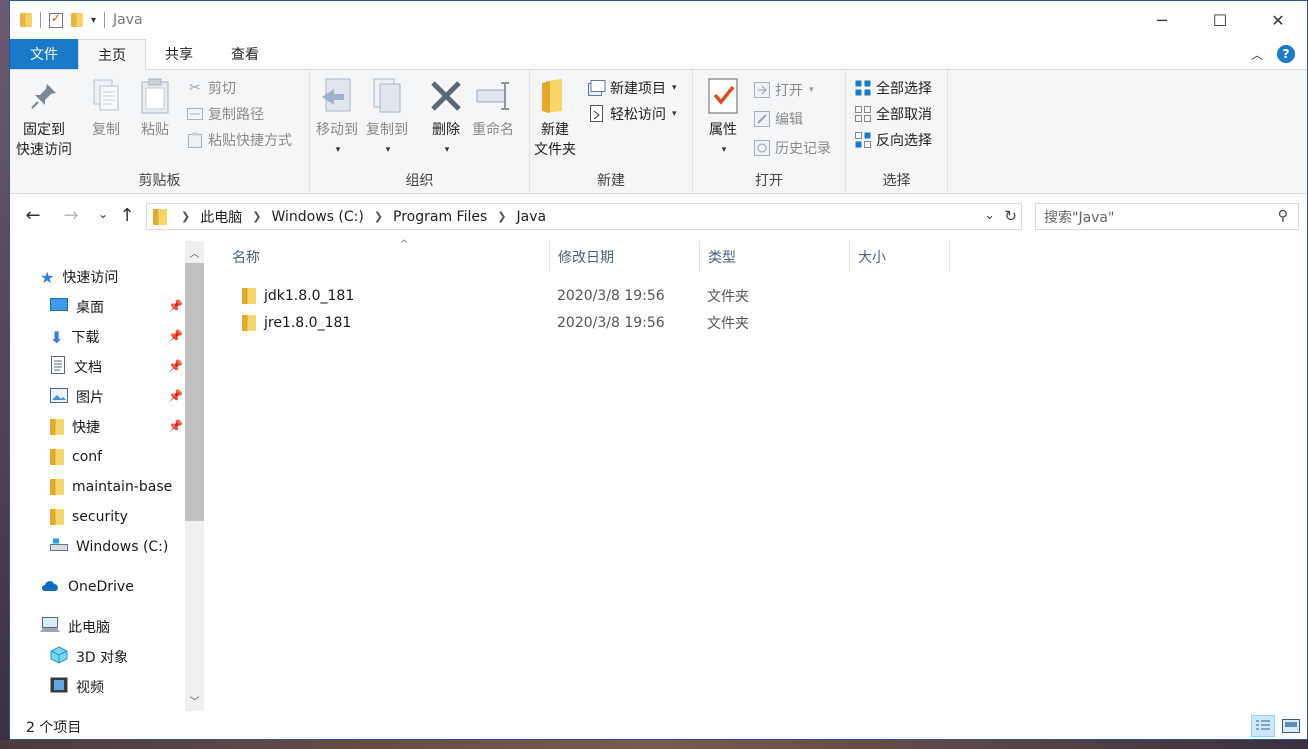 This screenshot has height=749, width=1308. I want to click on separator, so click(105, 20).